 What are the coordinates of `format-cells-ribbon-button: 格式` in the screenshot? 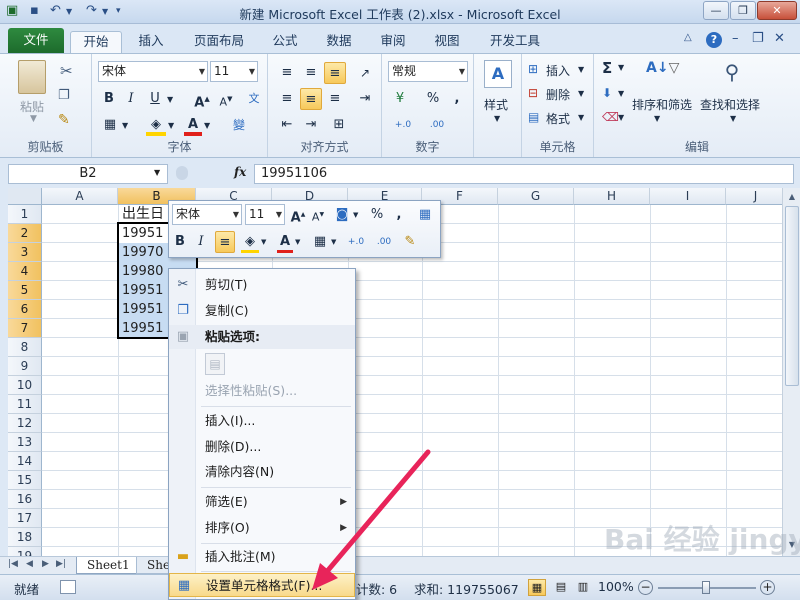 It's located at (558, 118).